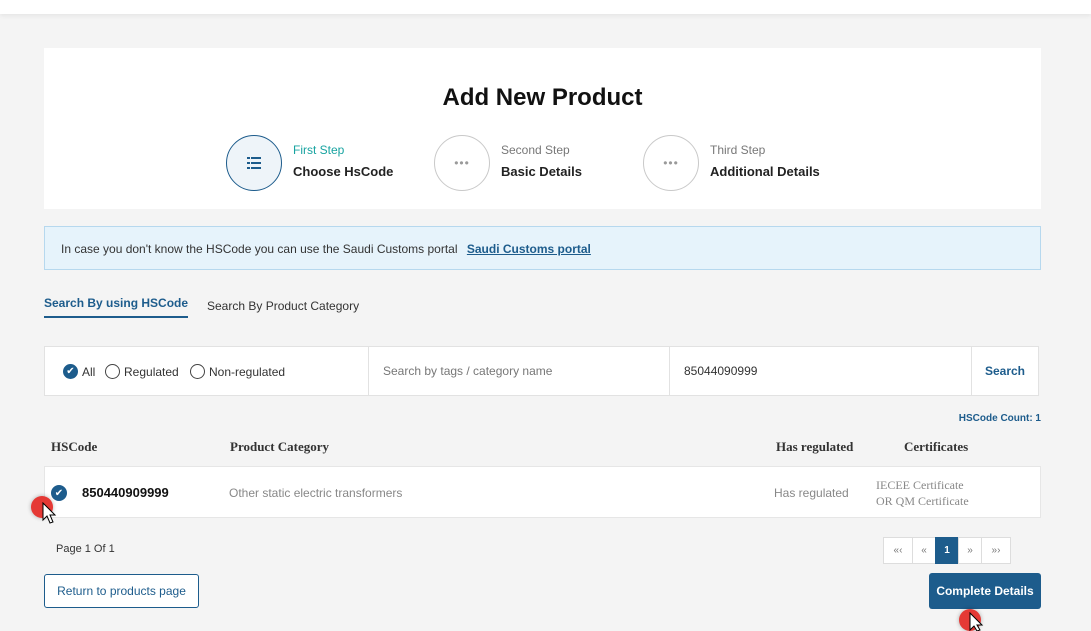  I want to click on tags-search-input, so click(518, 371).